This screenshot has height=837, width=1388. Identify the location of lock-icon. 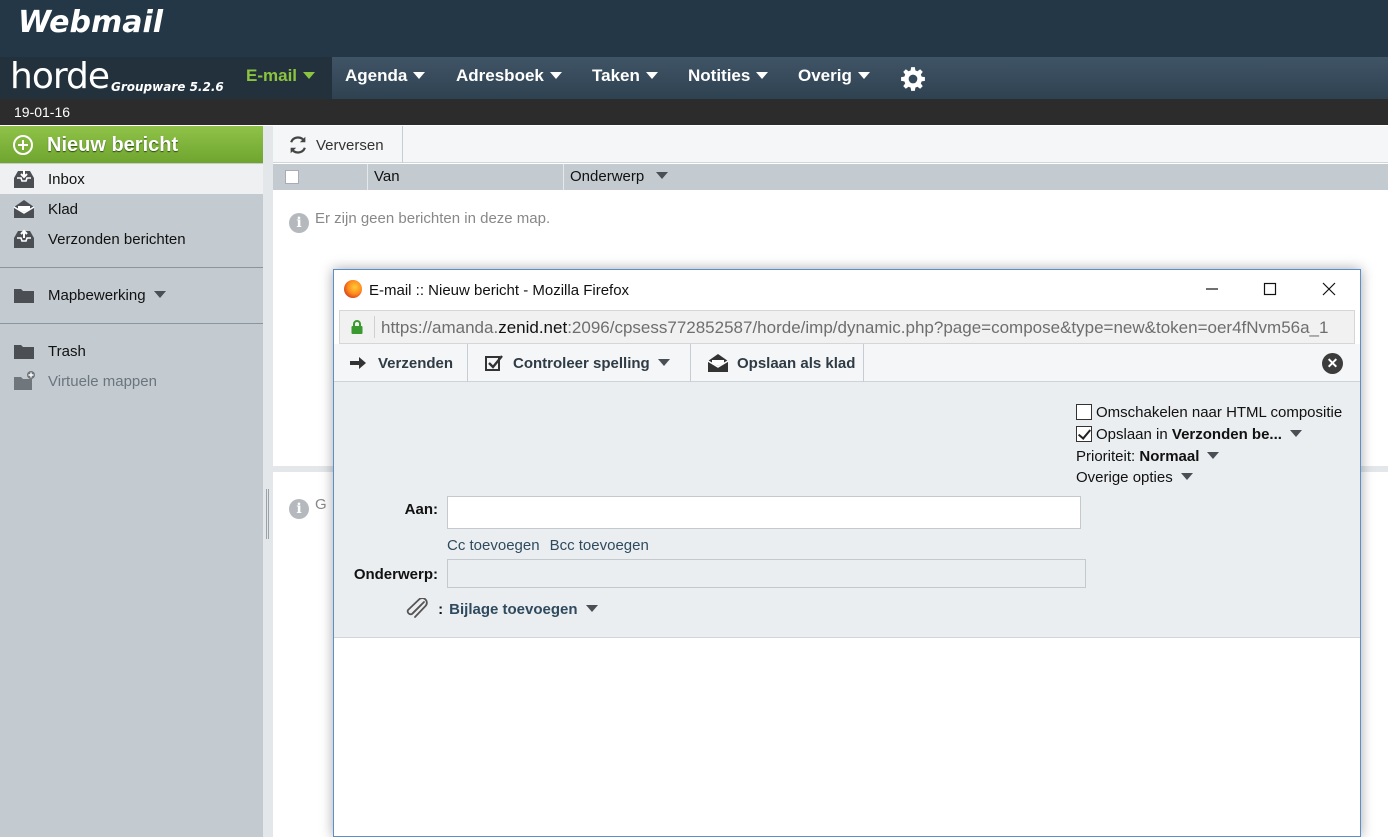
(357, 327).